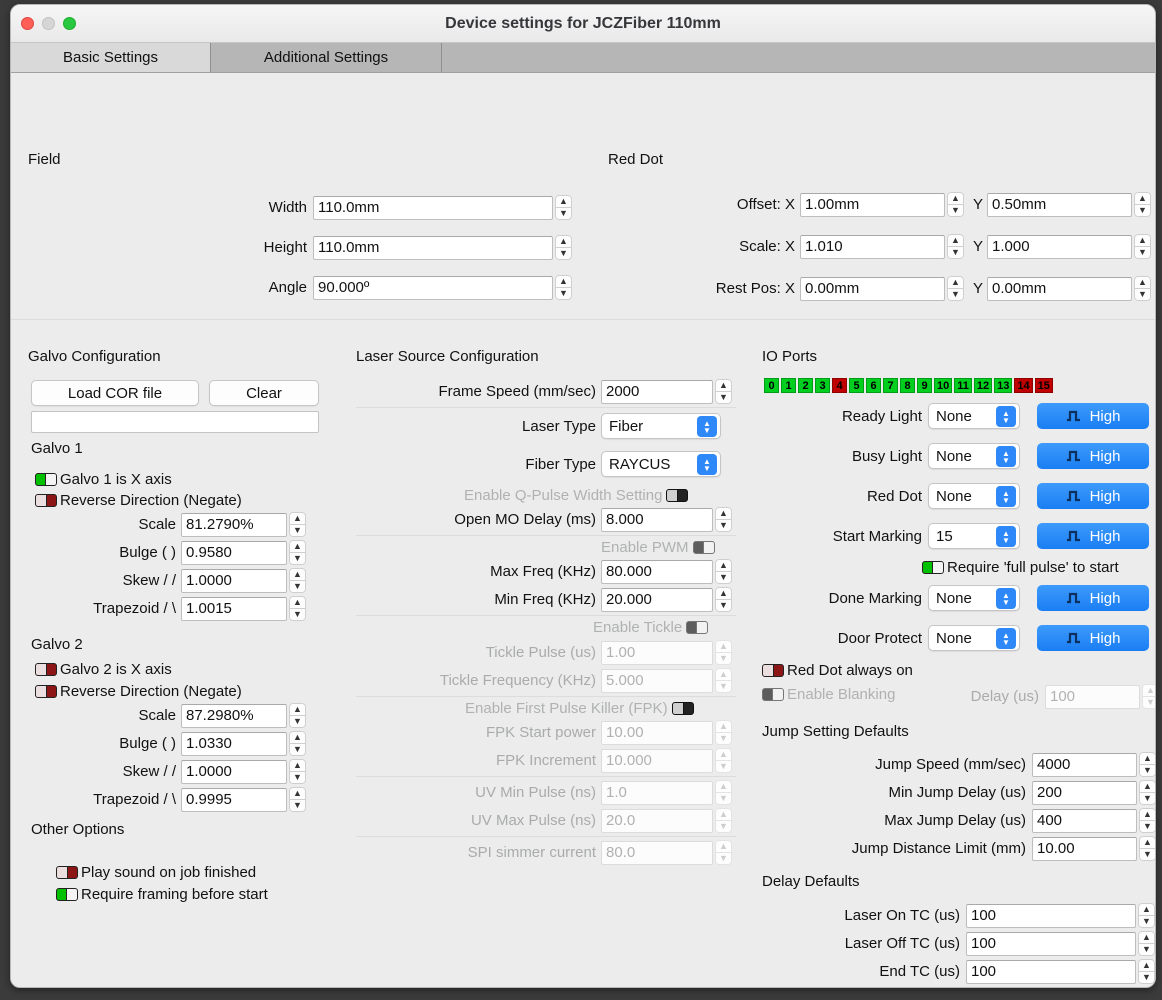  What do you see at coordinates (1093, 416) in the screenshot?
I see `ready-light-level-button: High` at bounding box center [1093, 416].